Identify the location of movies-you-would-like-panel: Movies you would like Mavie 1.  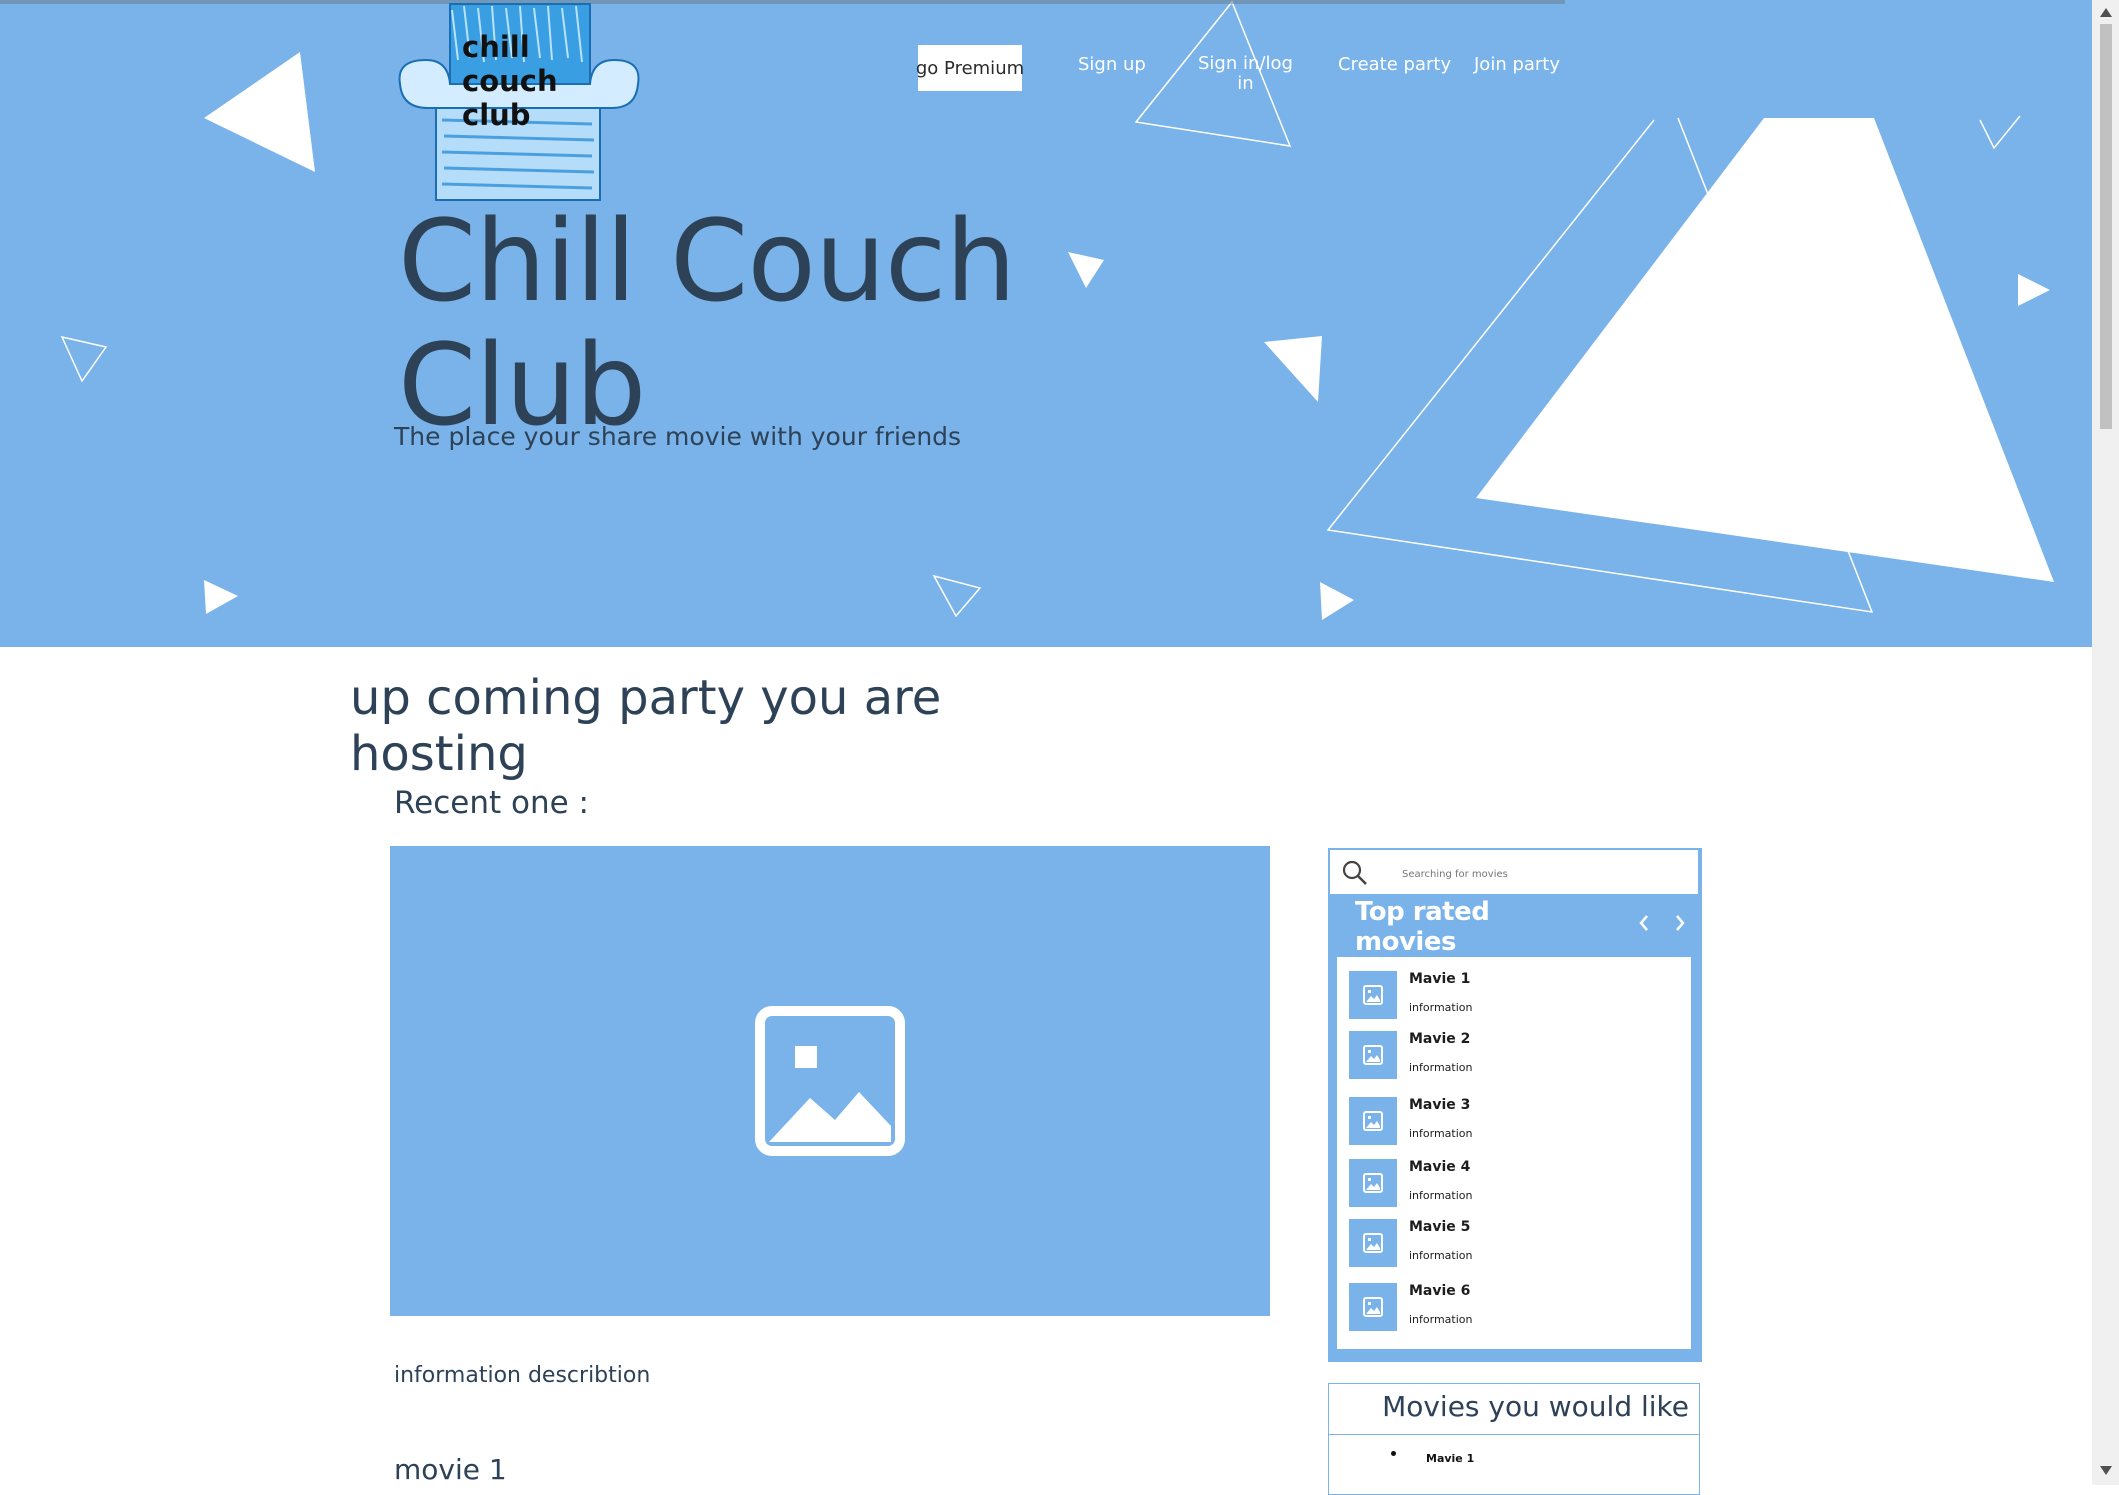
(1514, 1439).